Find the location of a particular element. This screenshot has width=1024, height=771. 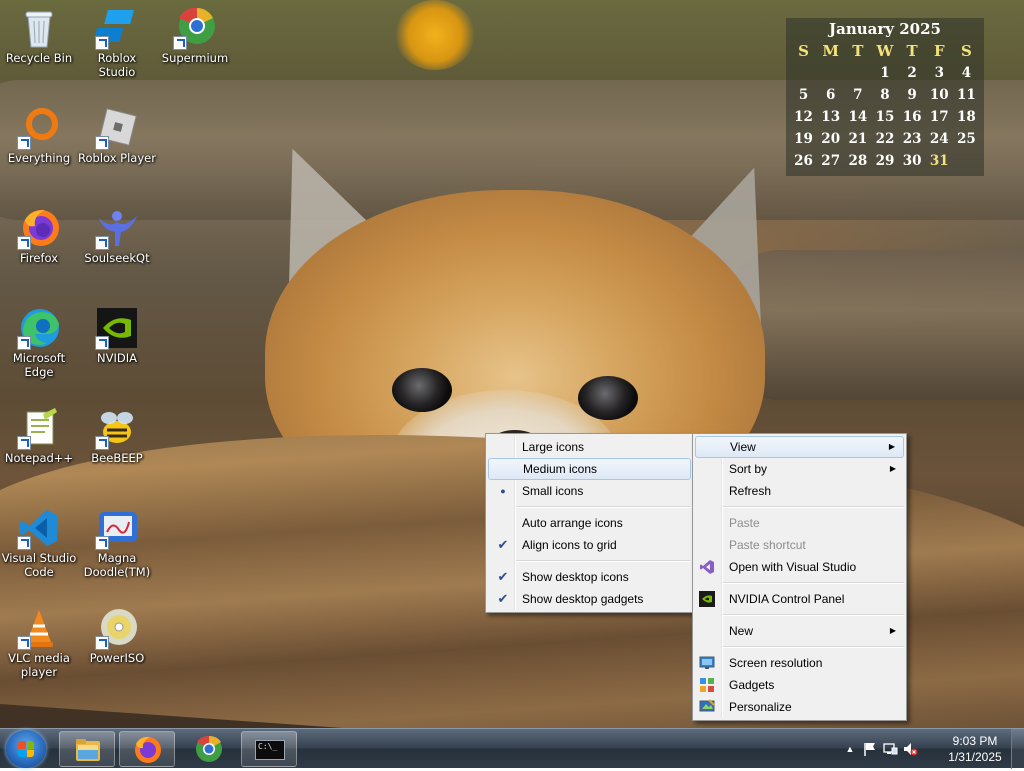

calendar-day: 26 is located at coordinates (804, 161).